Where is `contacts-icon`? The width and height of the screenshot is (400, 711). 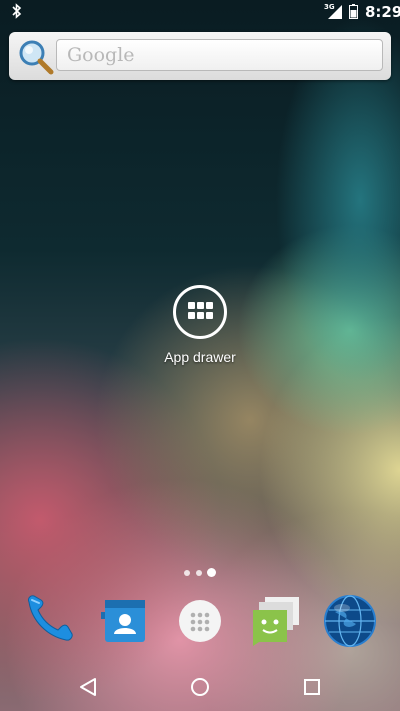
contacts-icon is located at coordinates (125, 621).